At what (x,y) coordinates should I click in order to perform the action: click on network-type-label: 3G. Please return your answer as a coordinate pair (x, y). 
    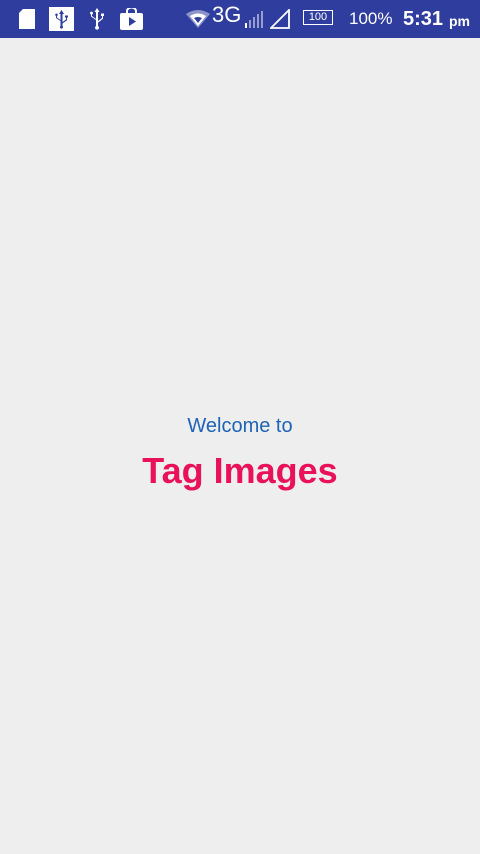
    Looking at the image, I should click on (227, 14).